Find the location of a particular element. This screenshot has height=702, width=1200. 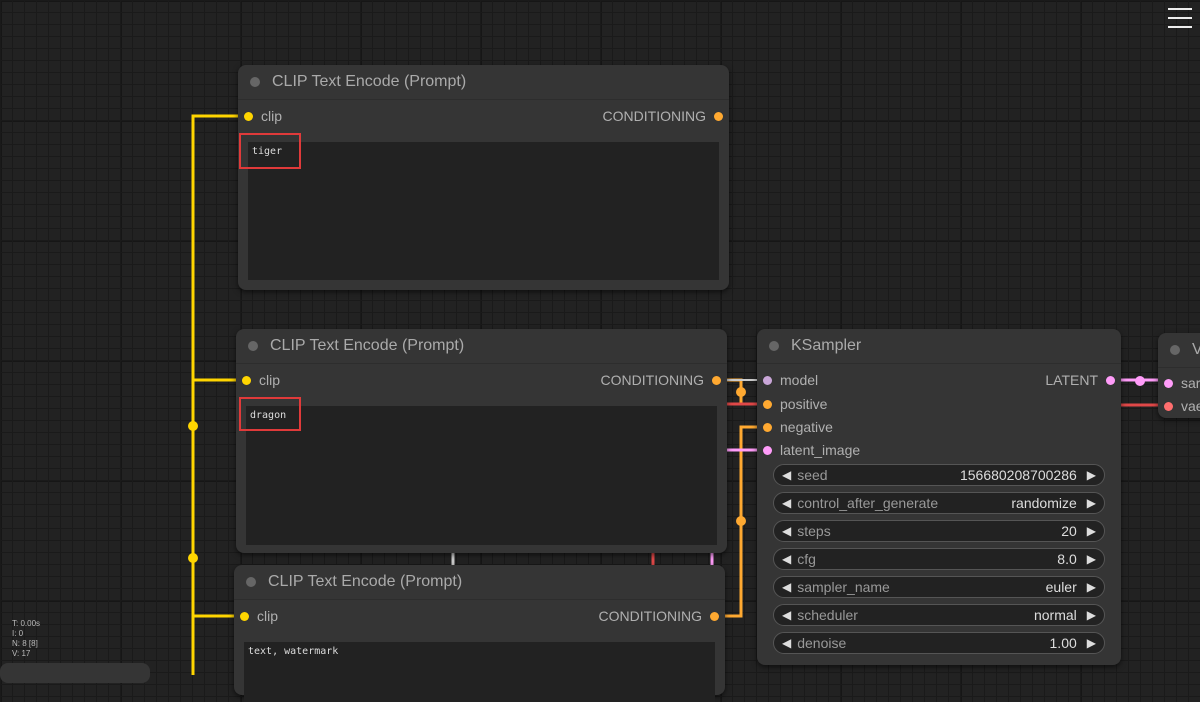

widget-steps: ◀ steps 20 ▶ is located at coordinates (939, 531).